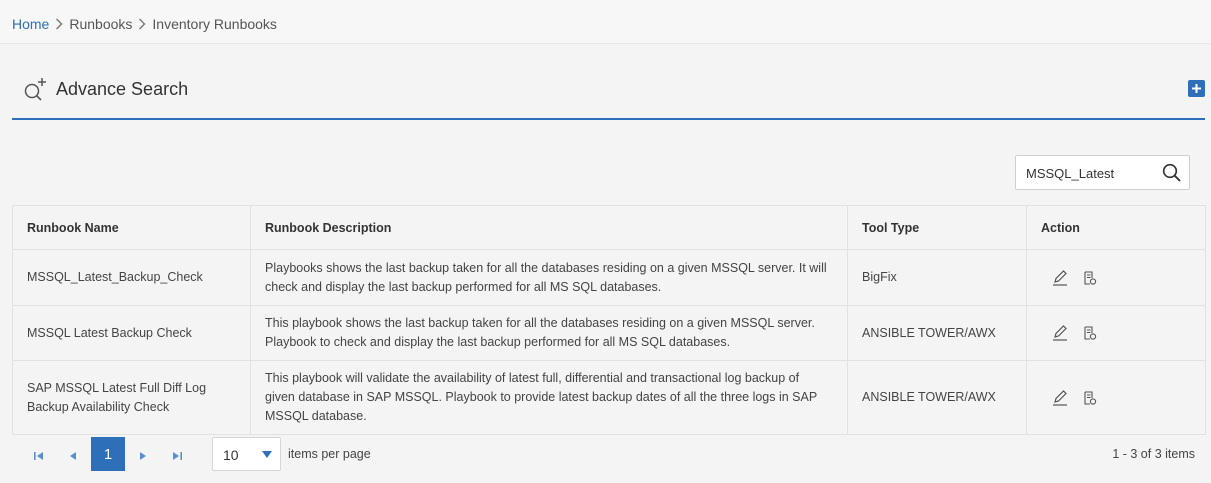 This screenshot has width=1211, height=483. What do you see at coordinates (329, 454) in the screenshot?
I see `items-per-page-label: items per page` at bounding box center [329, 454].